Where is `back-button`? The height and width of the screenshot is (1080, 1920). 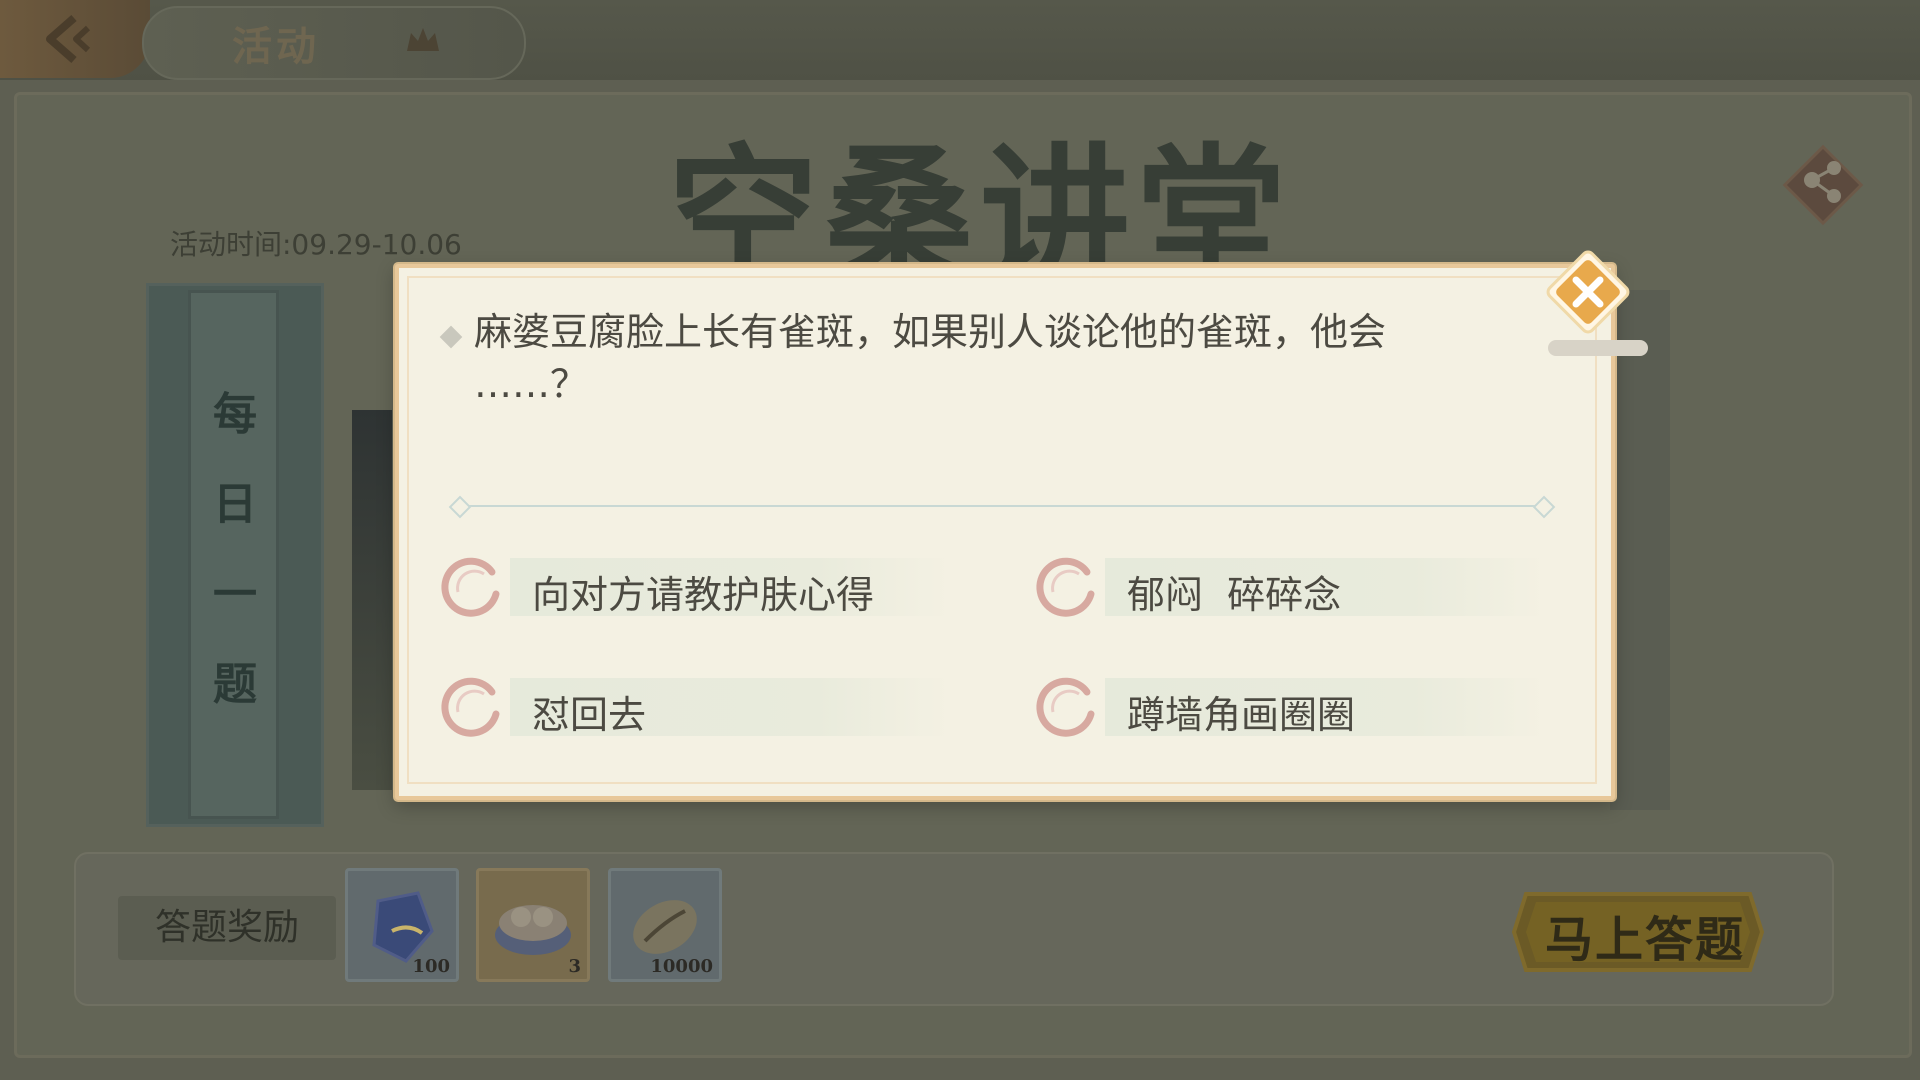 back-button is located at coordinates (75, 39).